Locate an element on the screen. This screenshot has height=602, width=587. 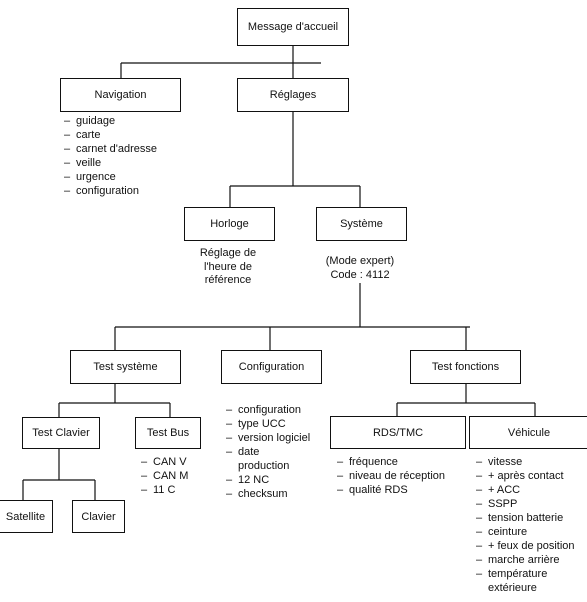
list-item: CAN M is located at coordinates (164, 476).